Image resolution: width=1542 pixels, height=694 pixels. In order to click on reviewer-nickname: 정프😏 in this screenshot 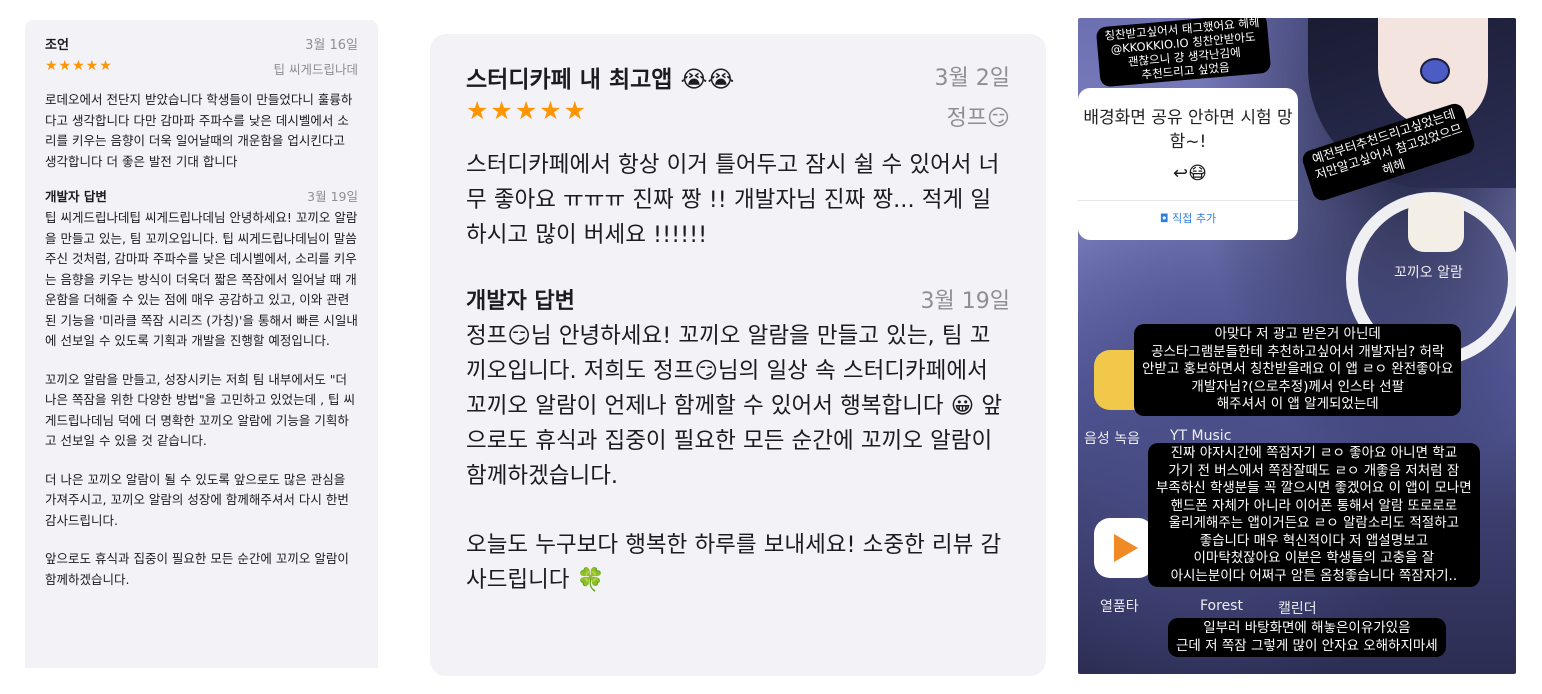, I will do `click(978, 118)`.